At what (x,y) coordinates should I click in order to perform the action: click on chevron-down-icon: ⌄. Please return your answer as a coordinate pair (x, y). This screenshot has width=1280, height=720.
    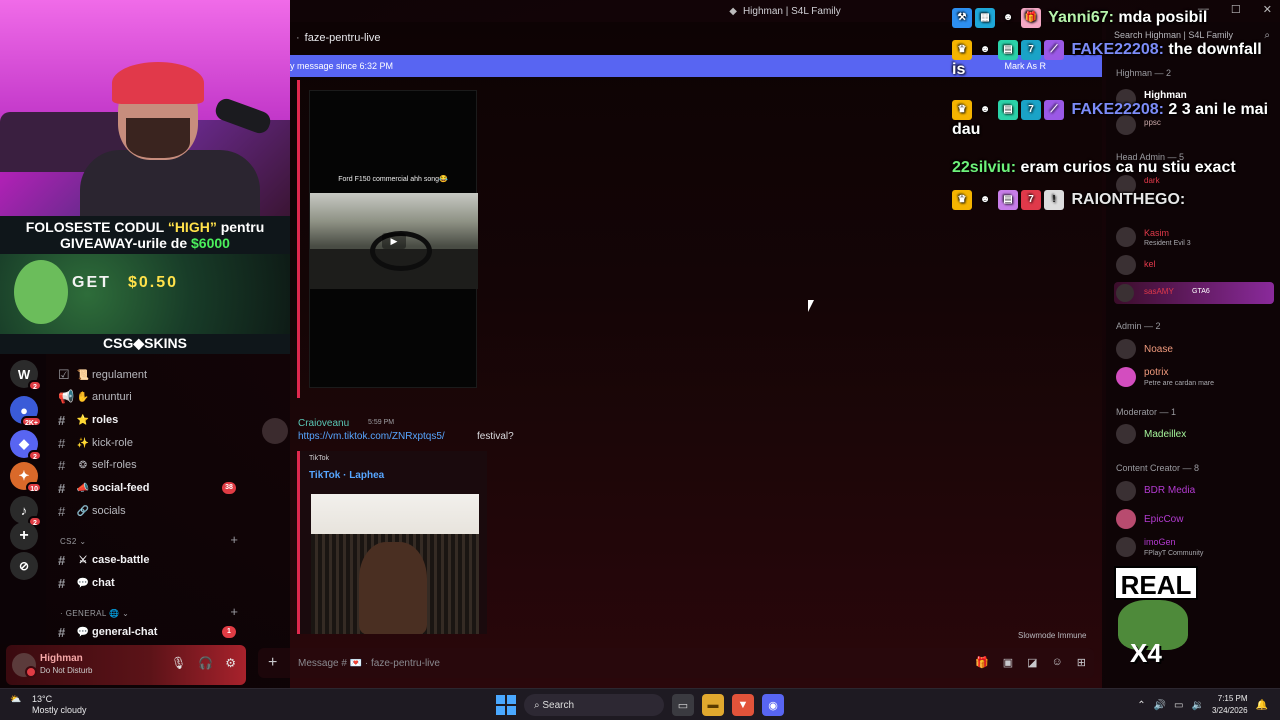
    Looking at the image, I should click on (126, 613).